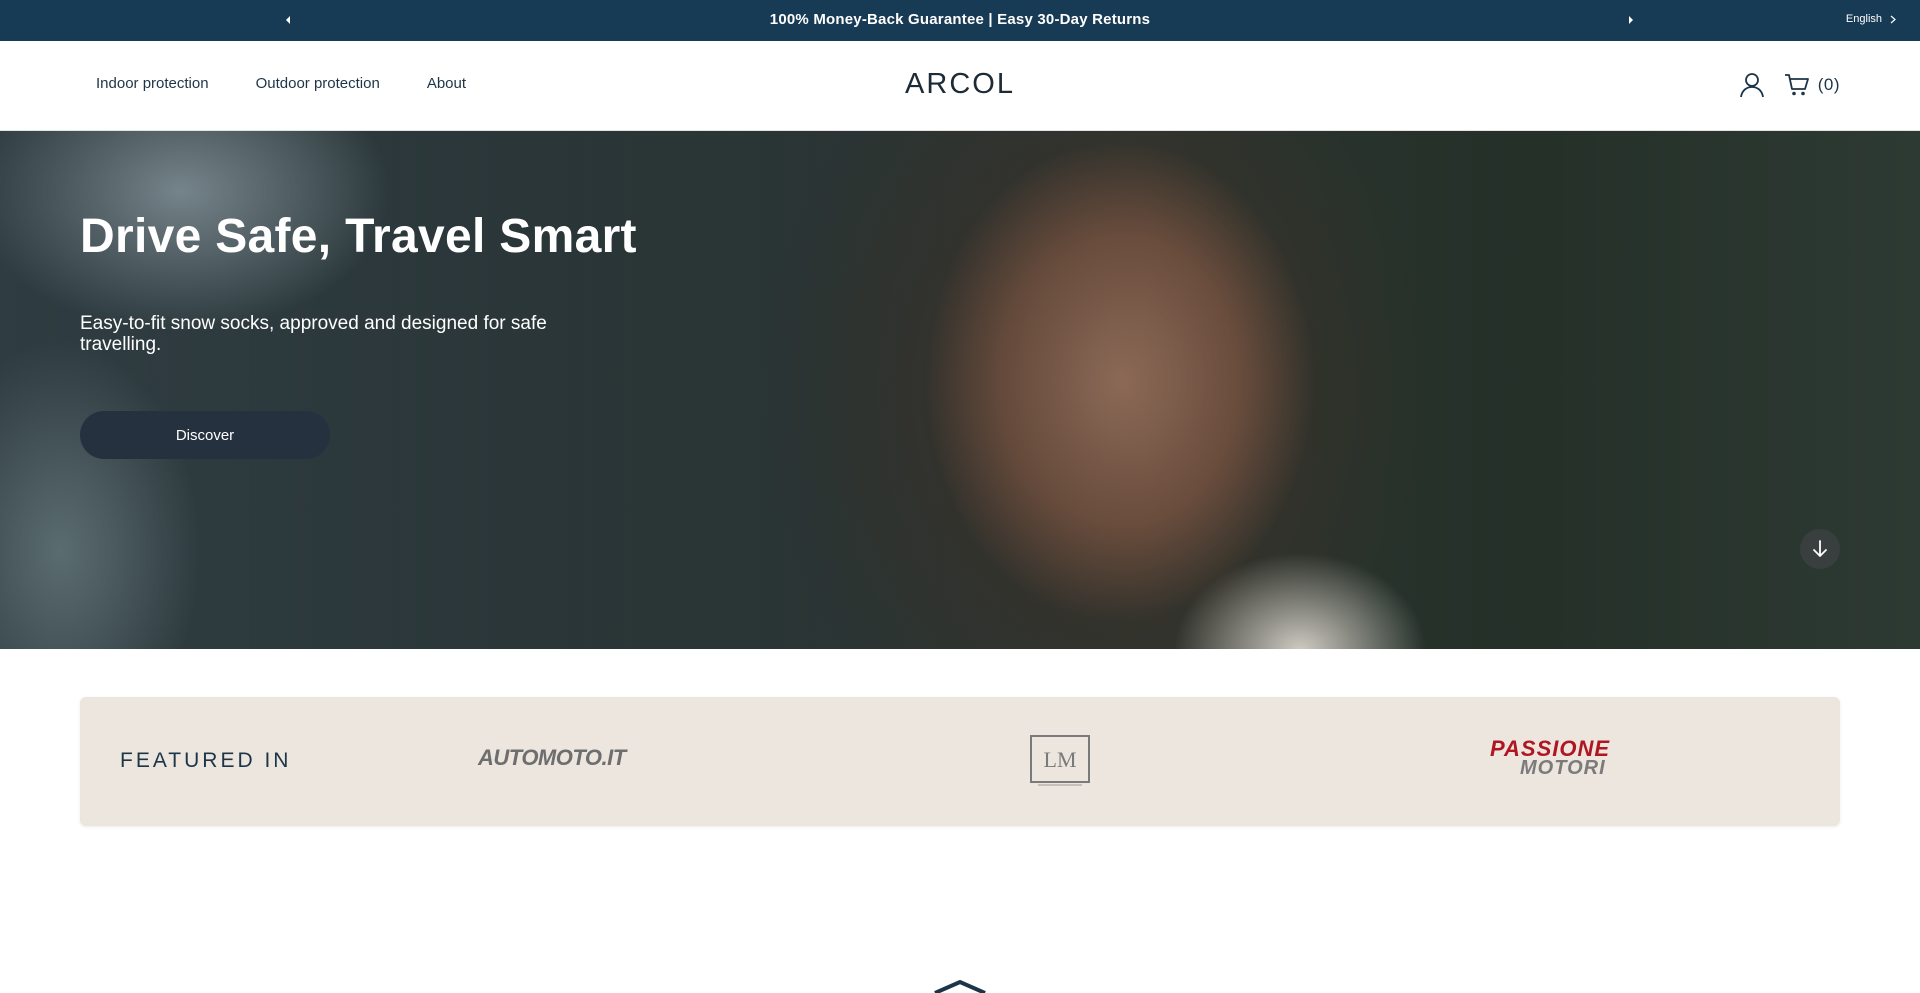  I want to click on next-announcement-button, so click(1631, 20).